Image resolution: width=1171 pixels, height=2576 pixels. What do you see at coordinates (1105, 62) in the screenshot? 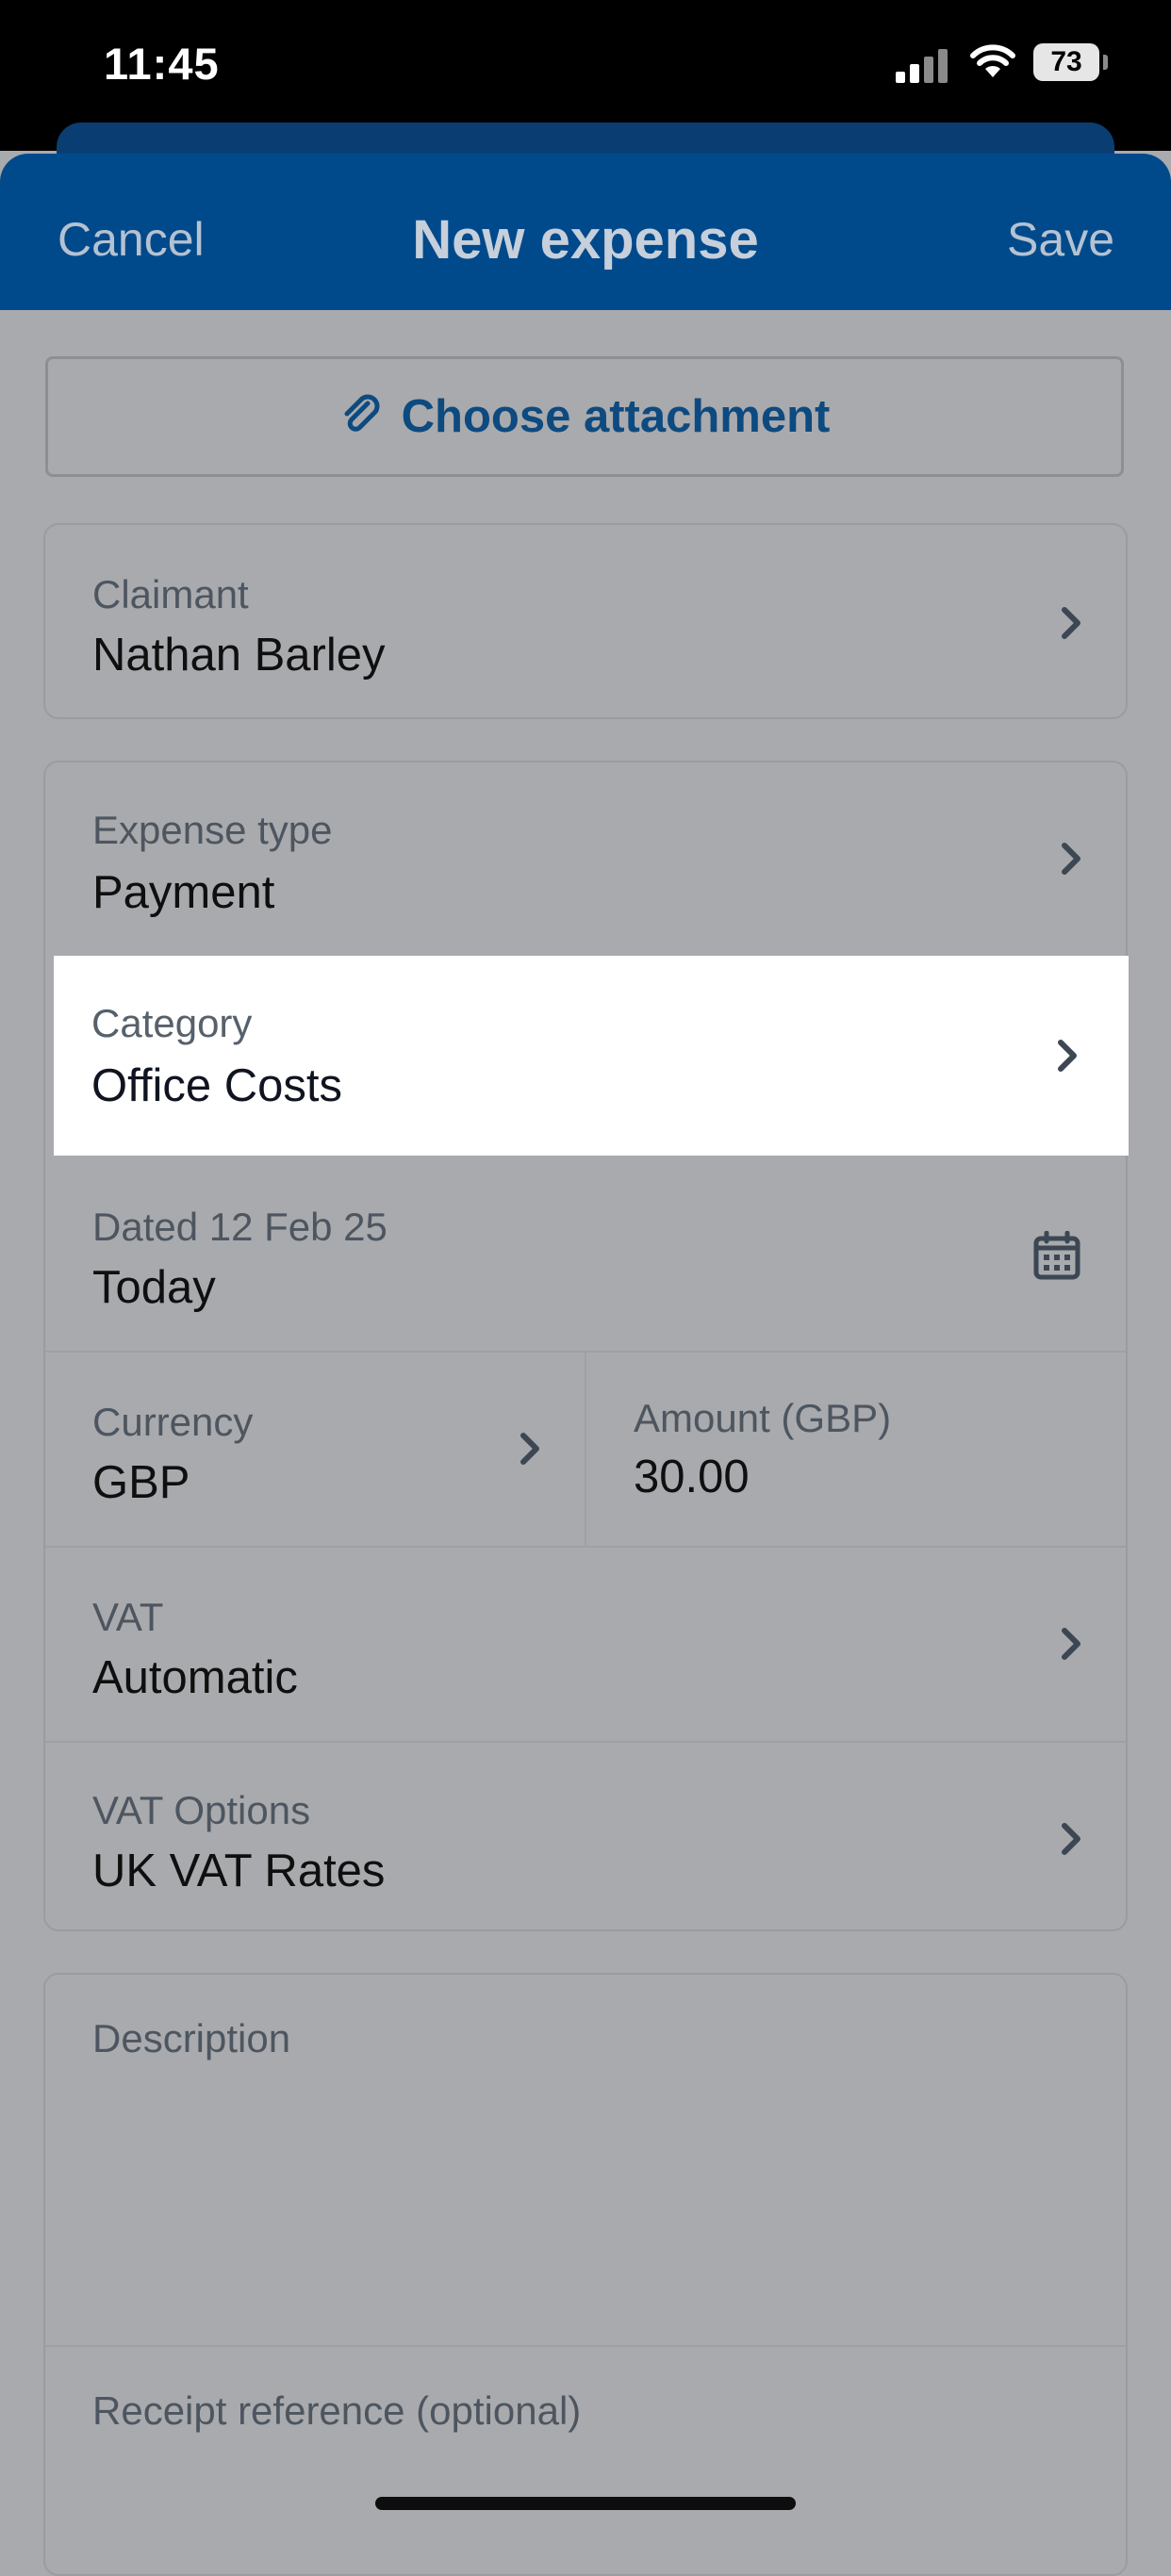
I see `battery-cap` at bounding box center [1105, 62].